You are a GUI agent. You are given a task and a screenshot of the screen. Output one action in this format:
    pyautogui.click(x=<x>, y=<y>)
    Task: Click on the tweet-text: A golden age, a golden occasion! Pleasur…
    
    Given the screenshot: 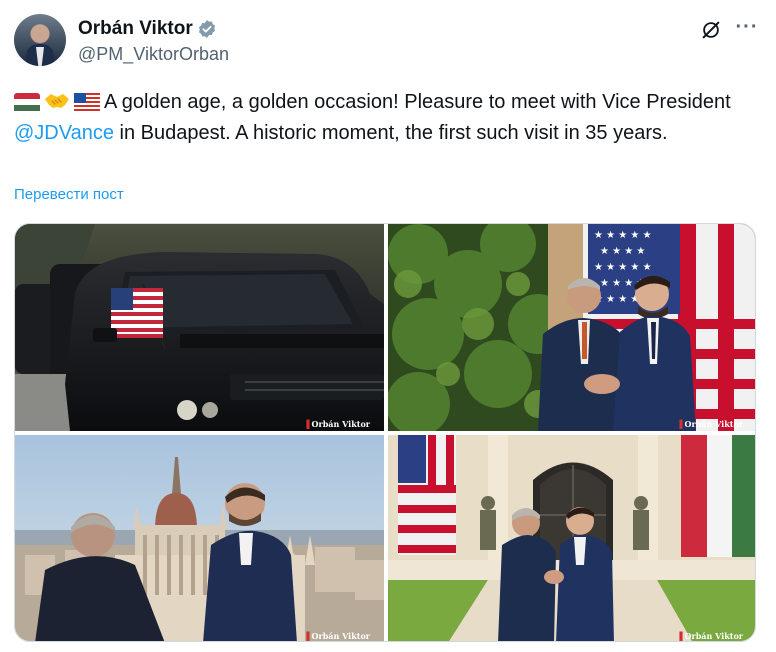 What is the action you would take?
    pyautogui.click(x=388, y=118)
    